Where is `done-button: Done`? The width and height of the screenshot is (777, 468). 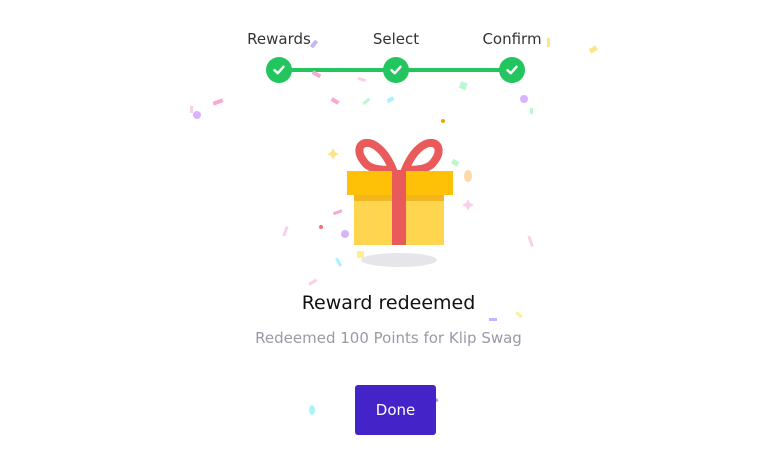
done-button: Done is located at coordinates (395, 410).